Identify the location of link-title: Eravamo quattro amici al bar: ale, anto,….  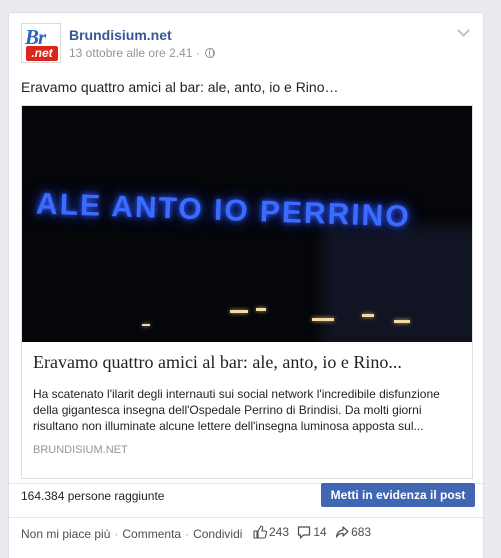
(217, 362).